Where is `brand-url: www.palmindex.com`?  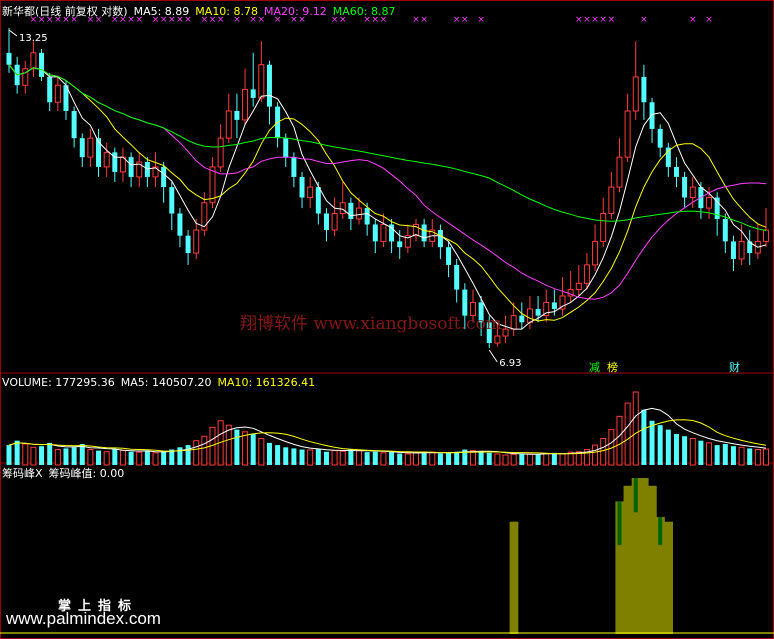 brand-url: www.palmindex.com is located at coordinates (83, 618).